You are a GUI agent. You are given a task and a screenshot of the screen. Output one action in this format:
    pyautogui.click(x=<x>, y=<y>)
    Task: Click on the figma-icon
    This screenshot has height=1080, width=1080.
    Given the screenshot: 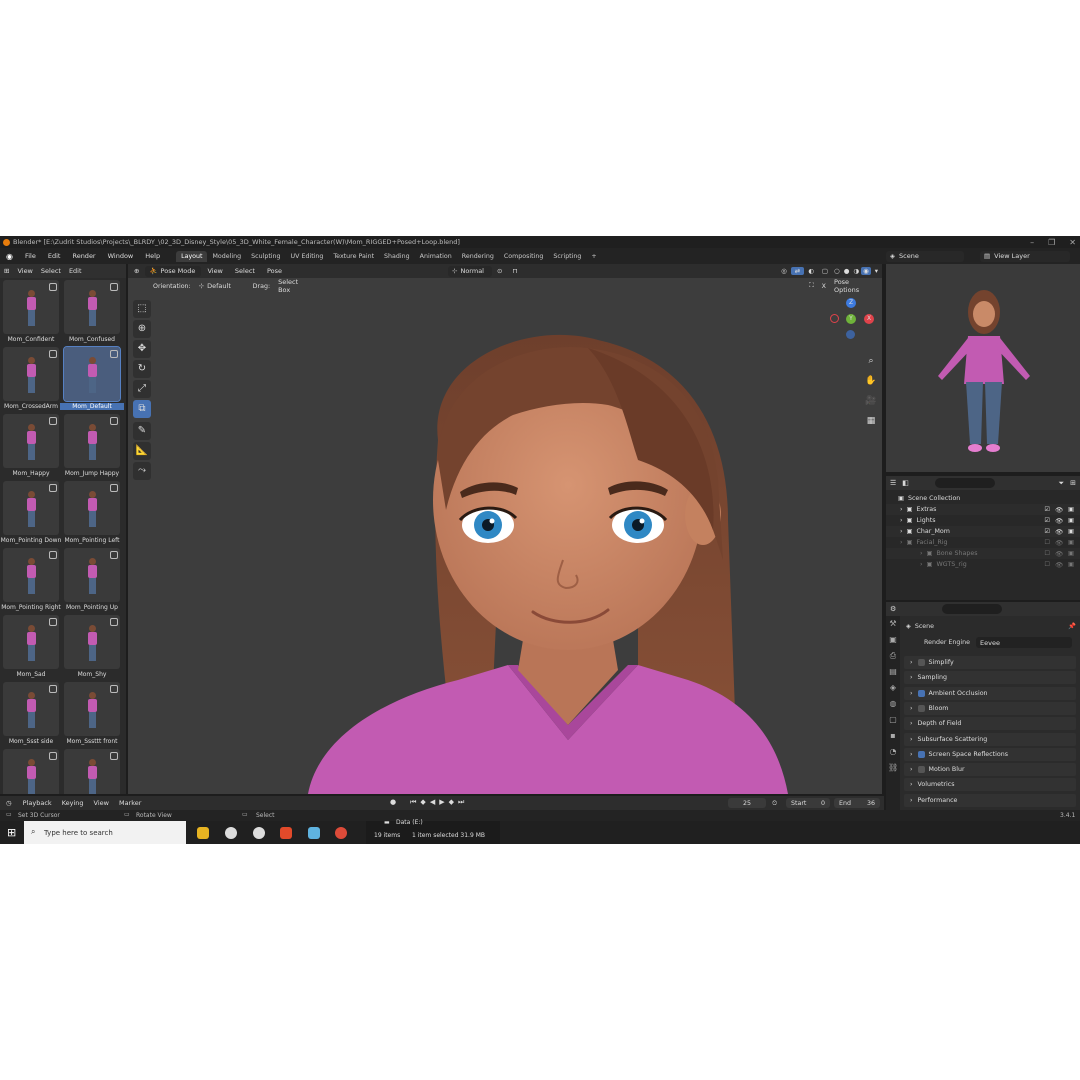 What is the action you would take?
    pyautogui.click(x=286, y=833)
    